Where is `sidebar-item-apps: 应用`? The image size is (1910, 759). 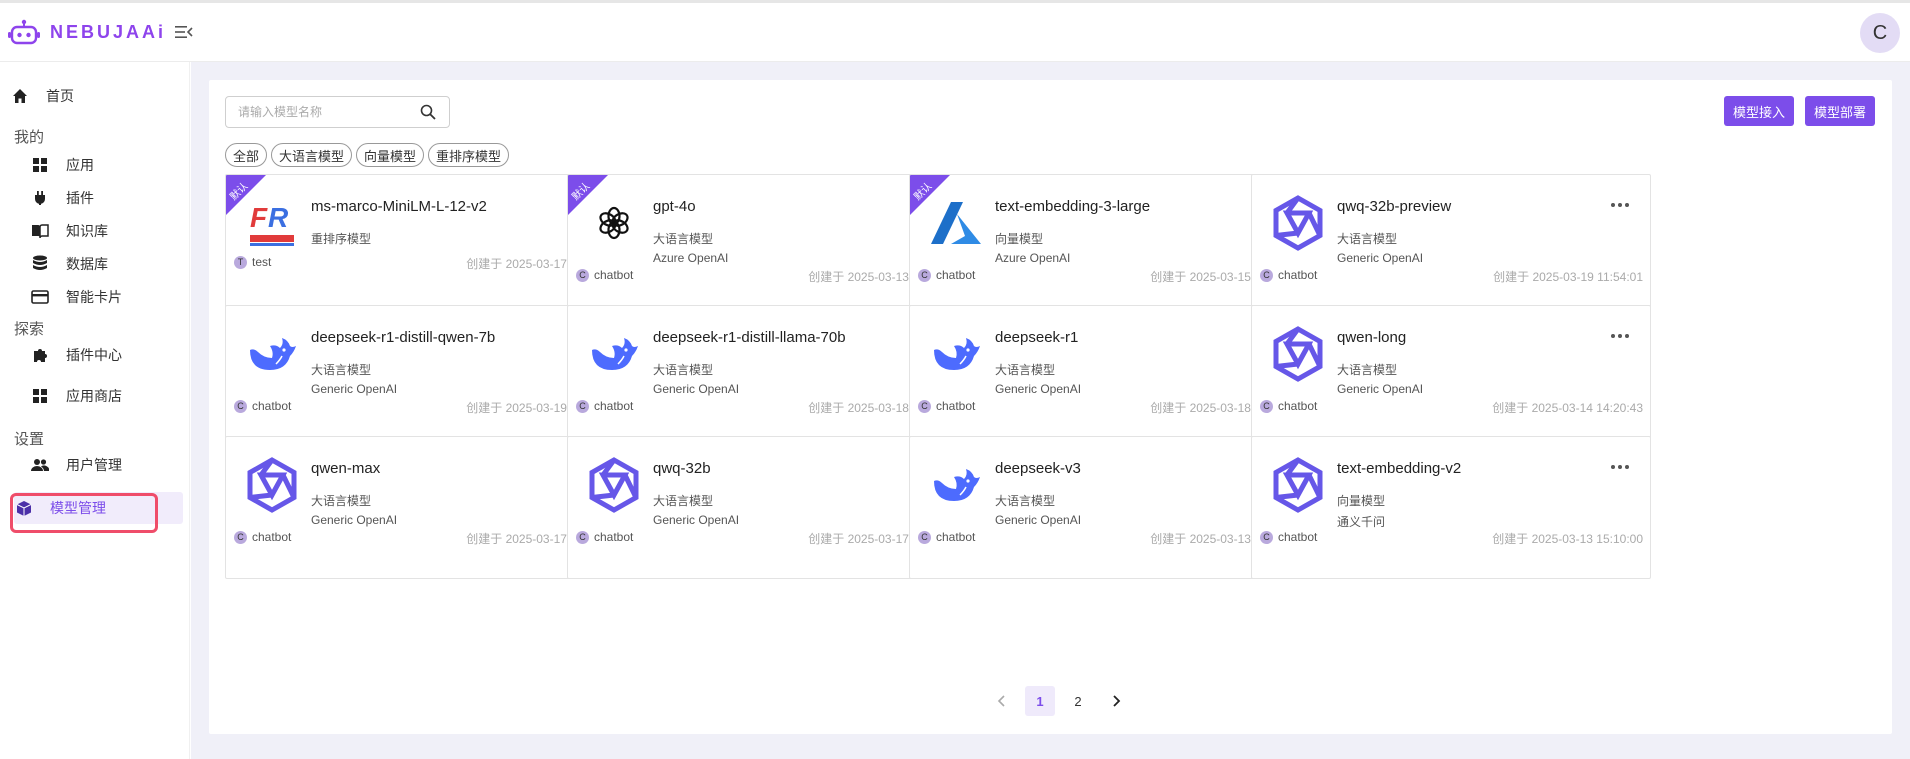 sidebar-item-apps: 应用 is located at coordinates (106, 165).